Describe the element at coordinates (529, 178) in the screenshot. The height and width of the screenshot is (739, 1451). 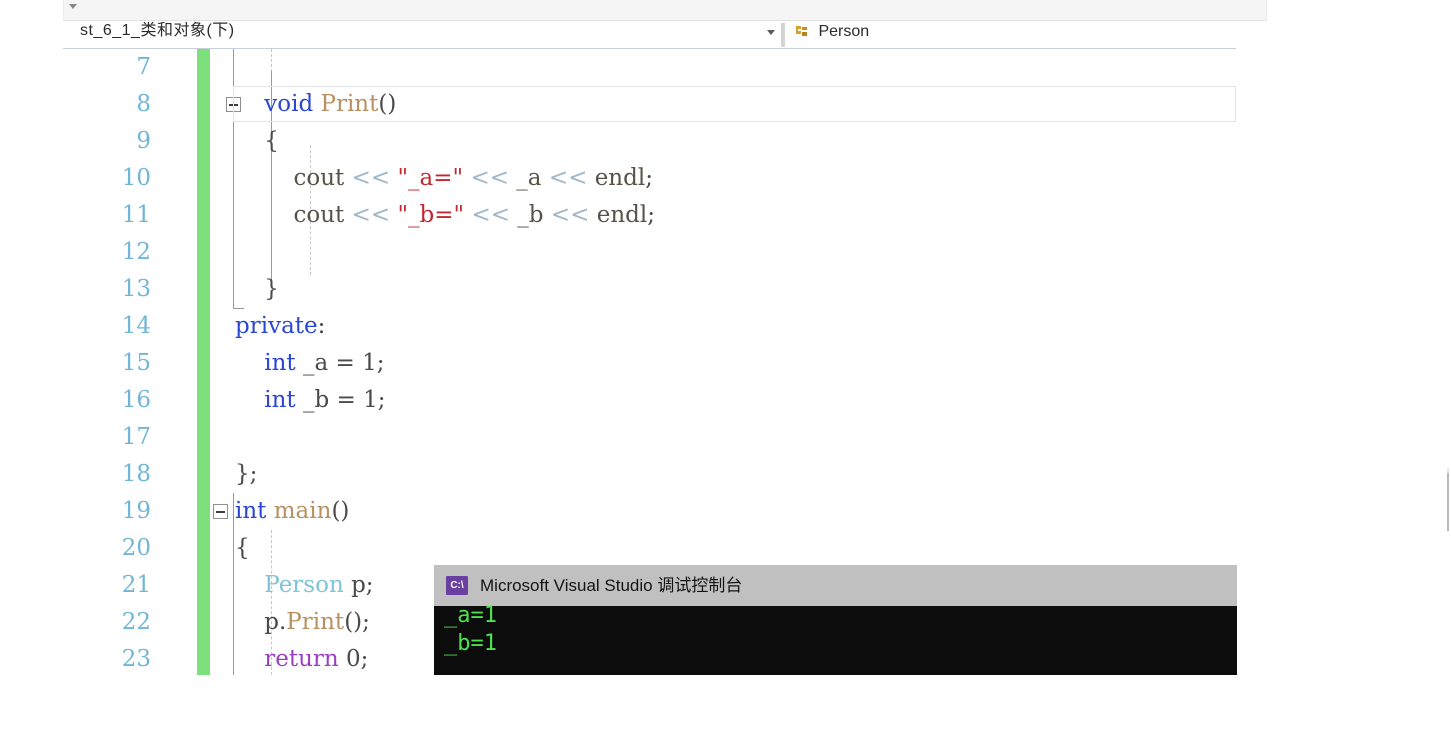
I see `code-token: _a` at that location.